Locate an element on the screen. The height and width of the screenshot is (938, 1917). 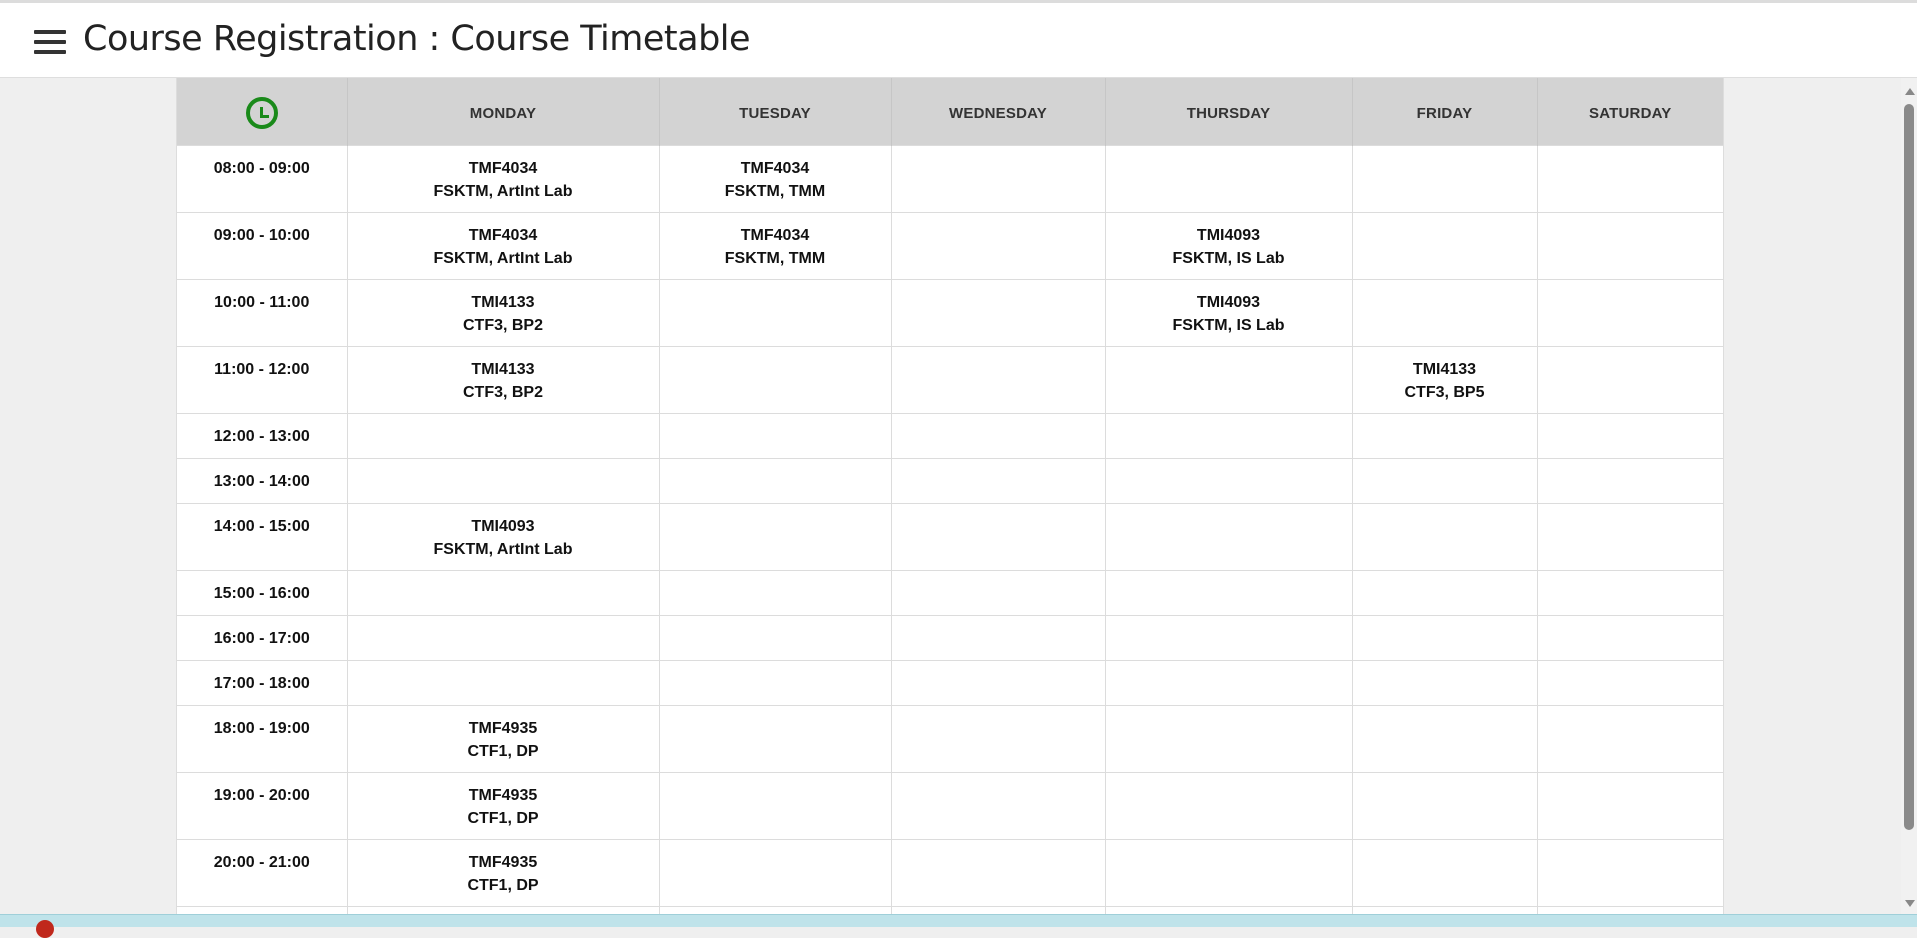
page-header: Course Registration : Course Timetable is located at coordinates (958, 40).